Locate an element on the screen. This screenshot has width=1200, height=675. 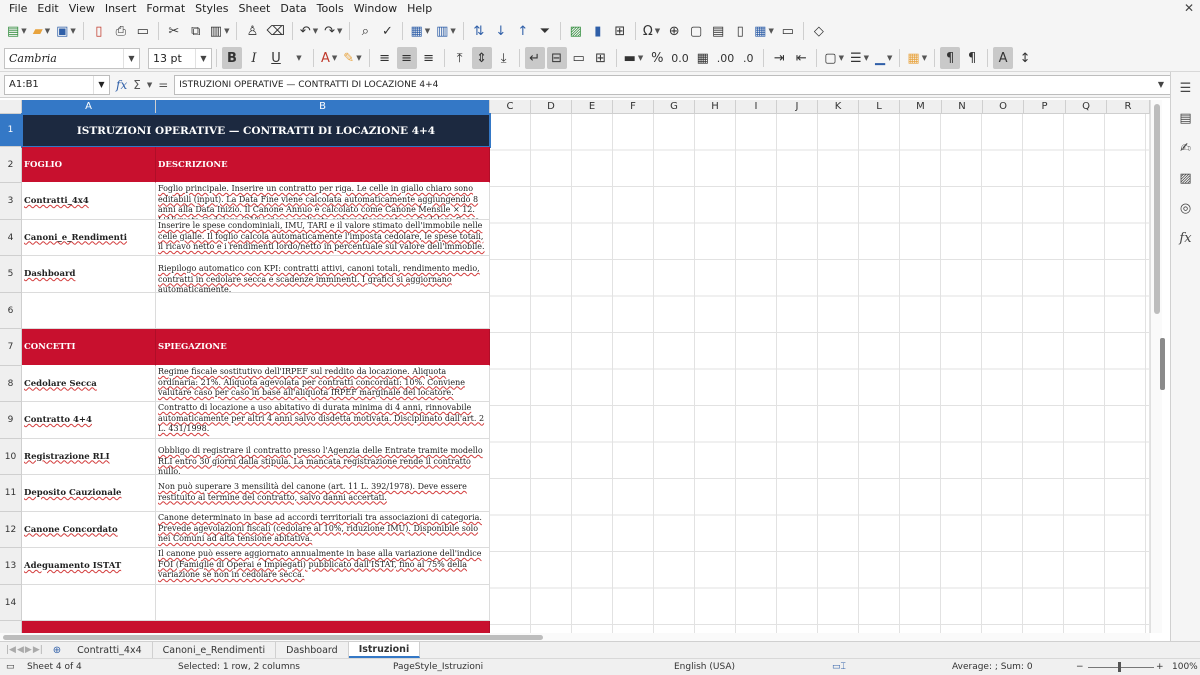
column-header-g: G is located at coordinates (674, 107).